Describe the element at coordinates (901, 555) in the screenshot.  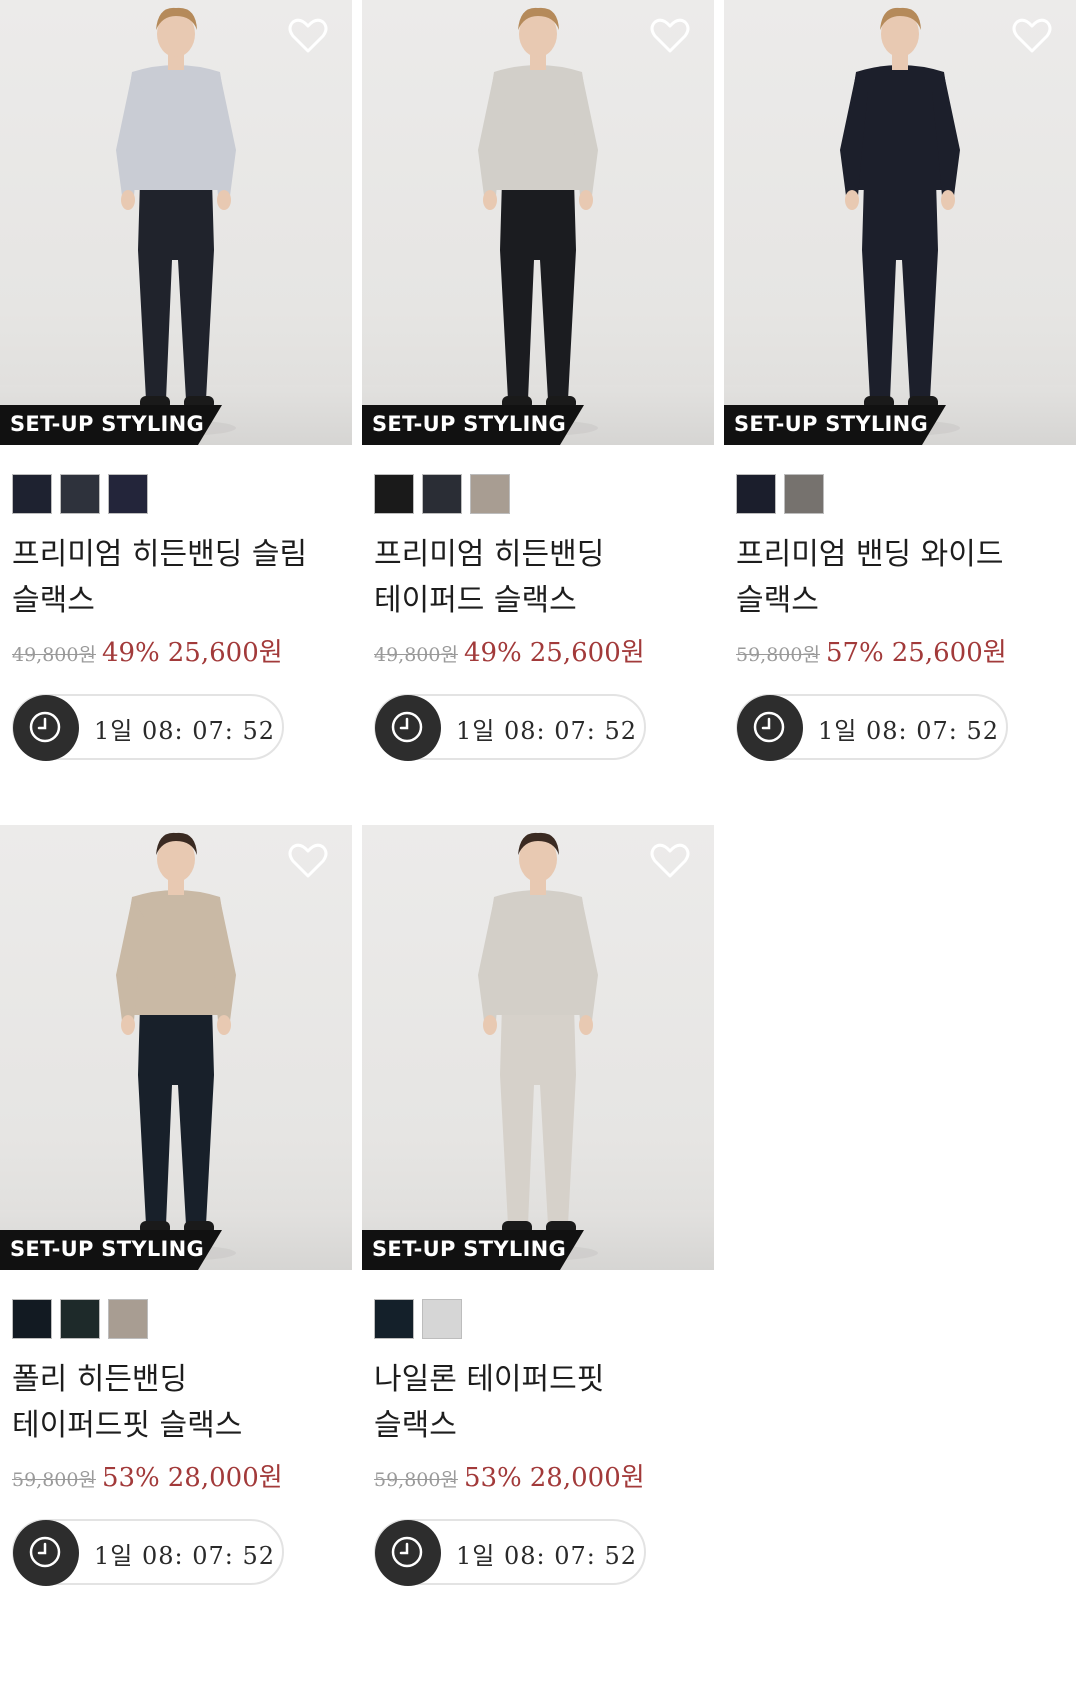
I see `product-name-line1: 프리미엄 밴딩 와이드` at that location.